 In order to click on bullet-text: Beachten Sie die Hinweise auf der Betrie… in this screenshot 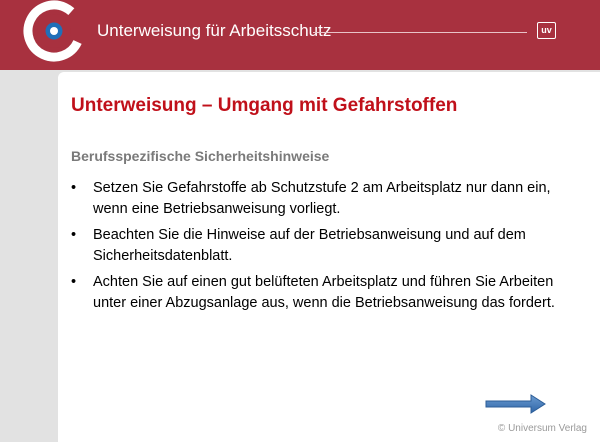, I will do `click(309, 245)`.